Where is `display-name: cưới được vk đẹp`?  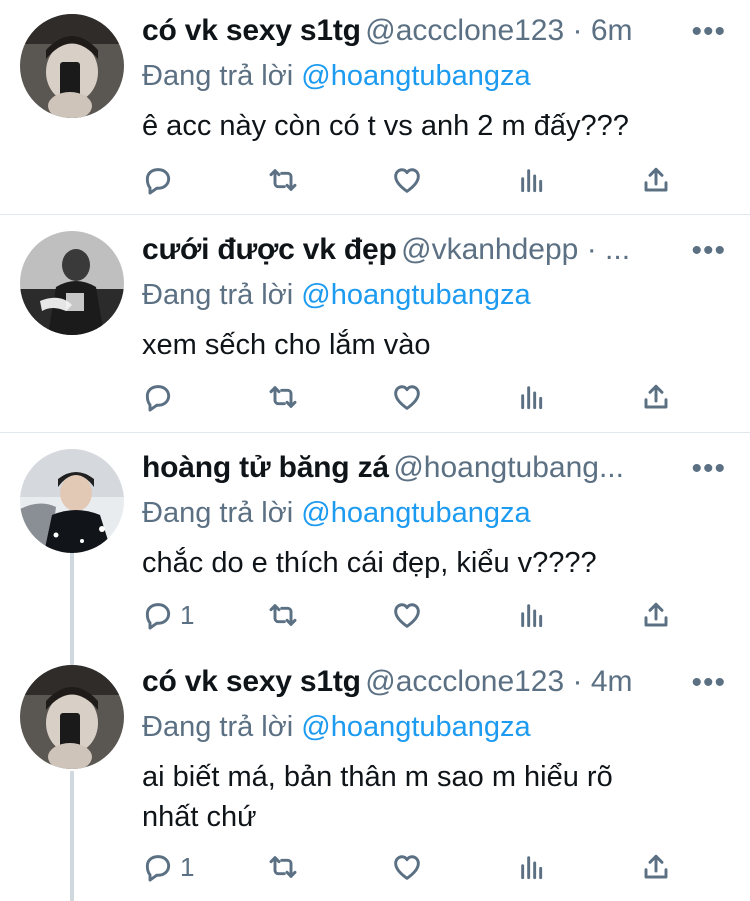 display-name: cưới được vk đẹp is located at coordinates (269, 249).